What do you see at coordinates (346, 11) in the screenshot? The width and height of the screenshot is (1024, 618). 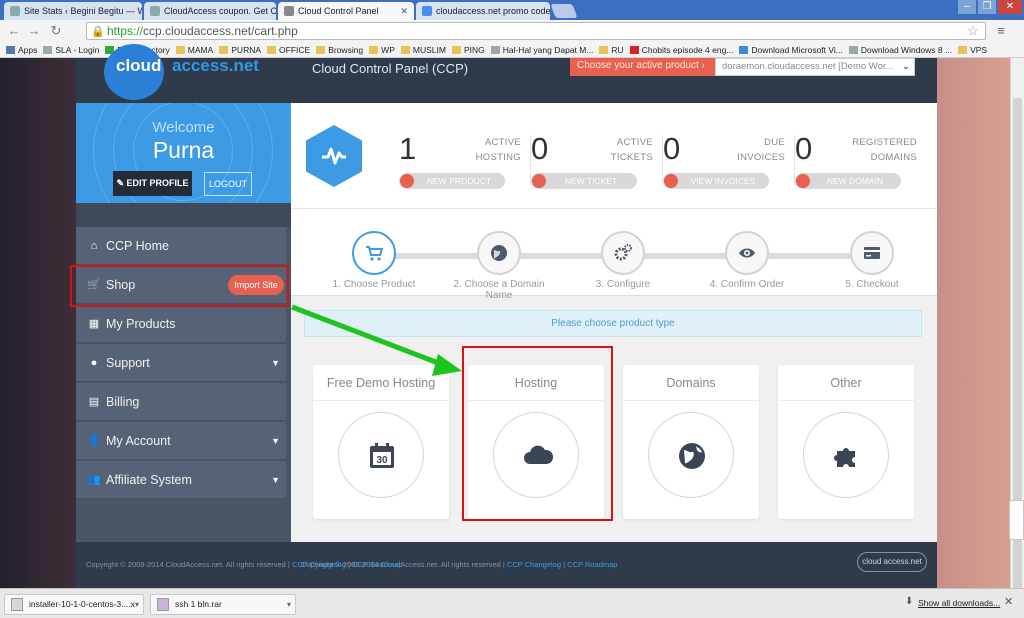 I see `browser-tab-active: Cloud Control Panel ✕` at bounding box center [346, 11].